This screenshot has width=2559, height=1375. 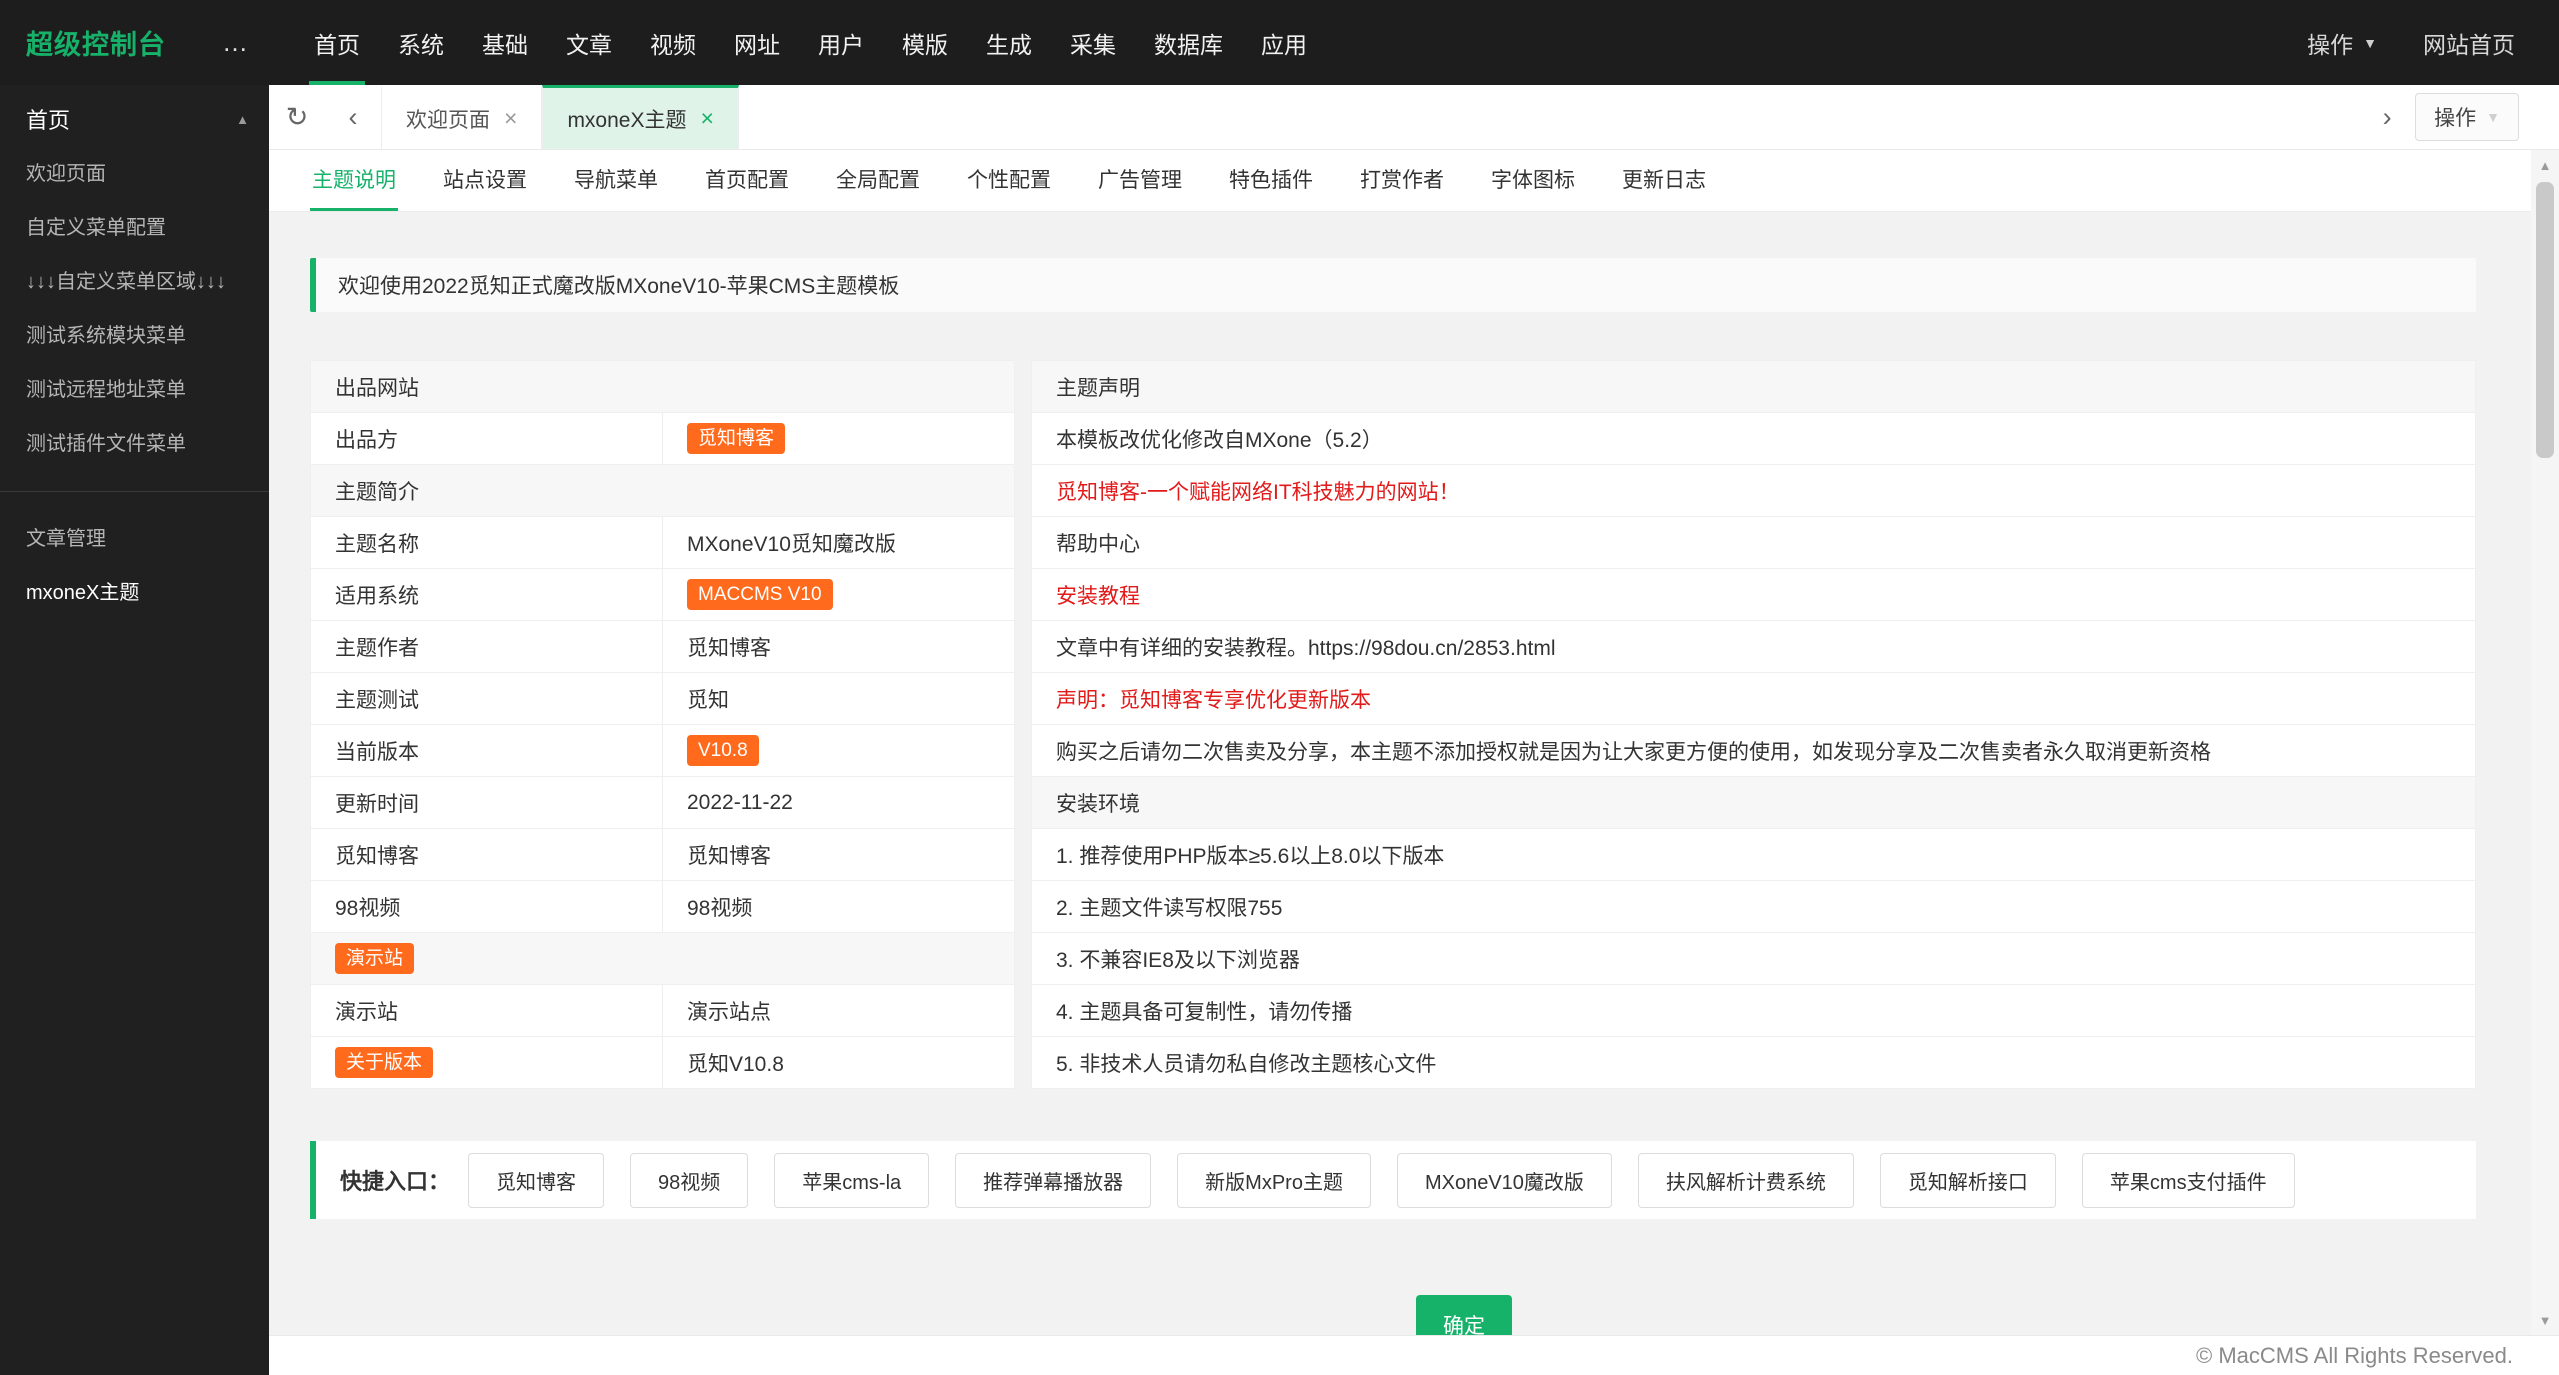 What do you see at coordinates (395, 1181) in the screenshot?
I see `quick-links-label: 快捷入口：` at bounding box center [395, 1181].